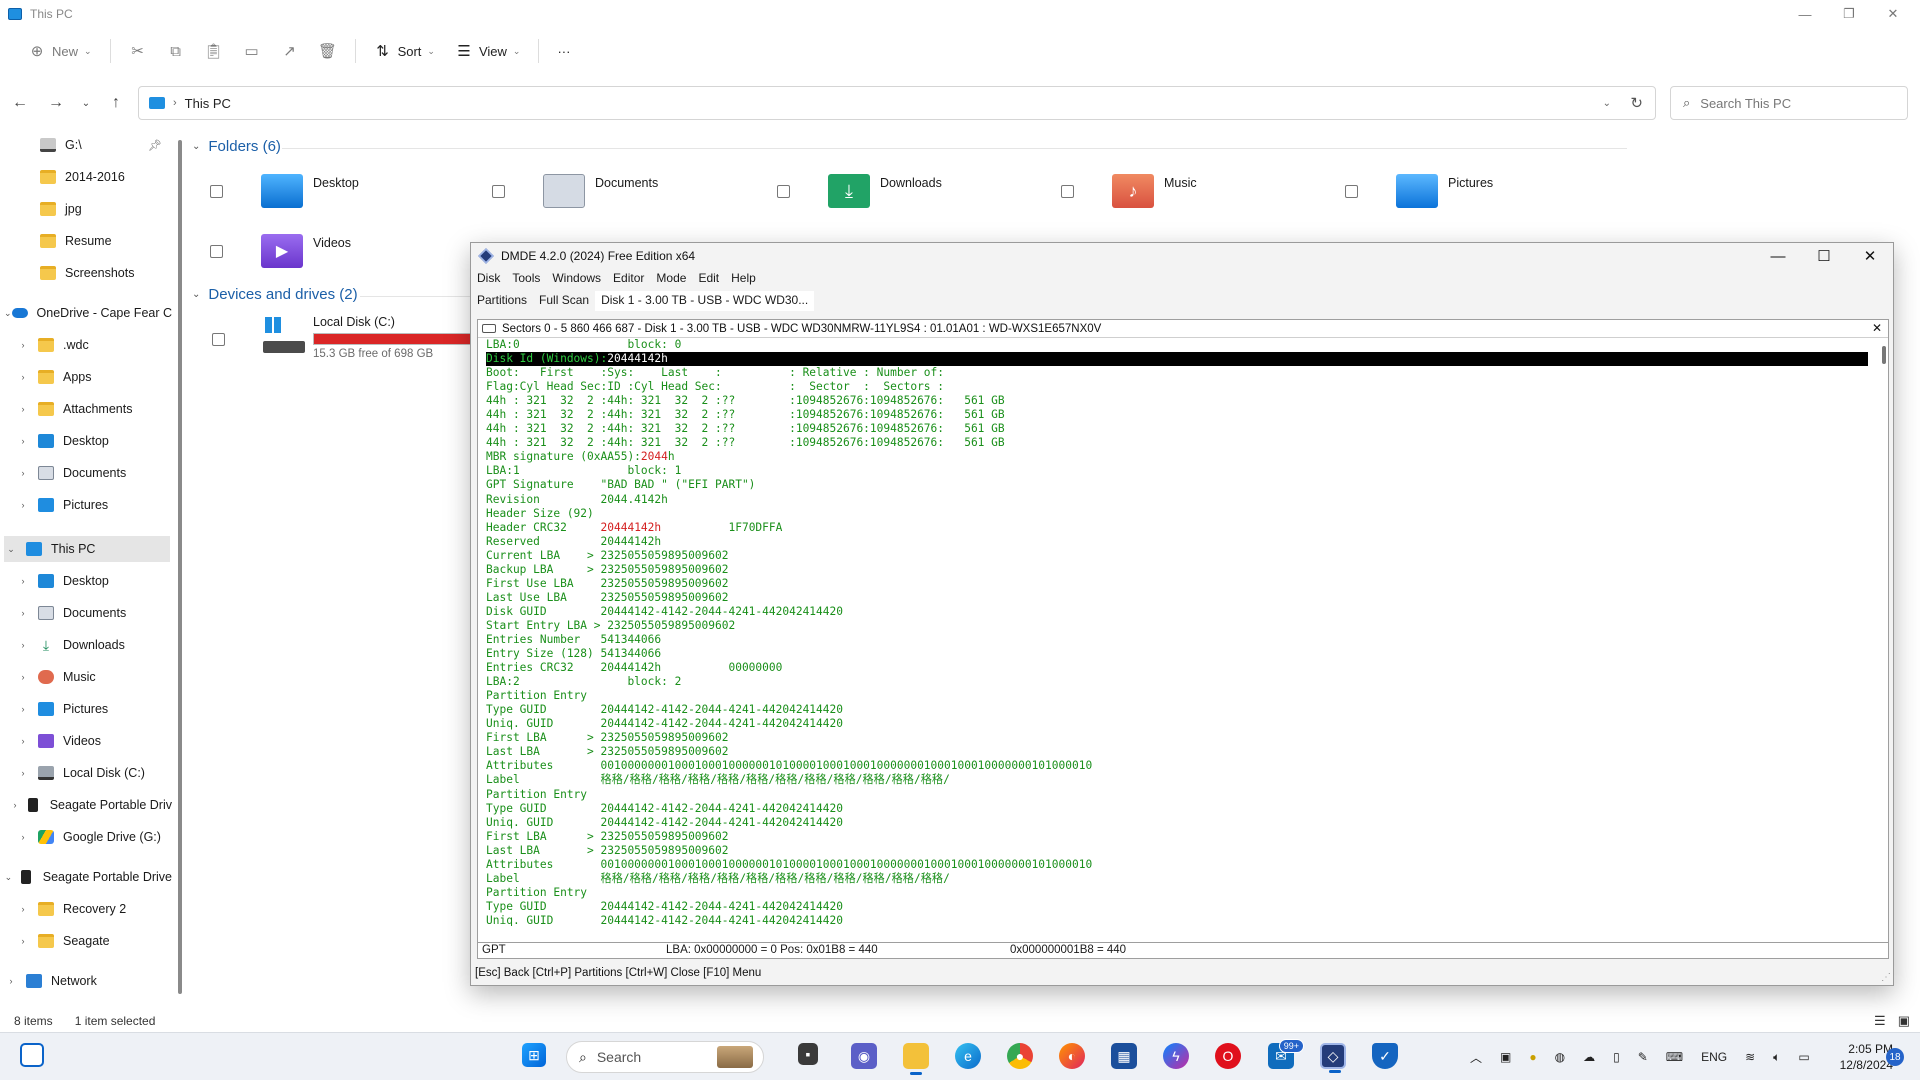 Image resolution: width=1920 pixels, height=1080 pixels. I want to click on file-explorer-icon, so click(916, 1059).